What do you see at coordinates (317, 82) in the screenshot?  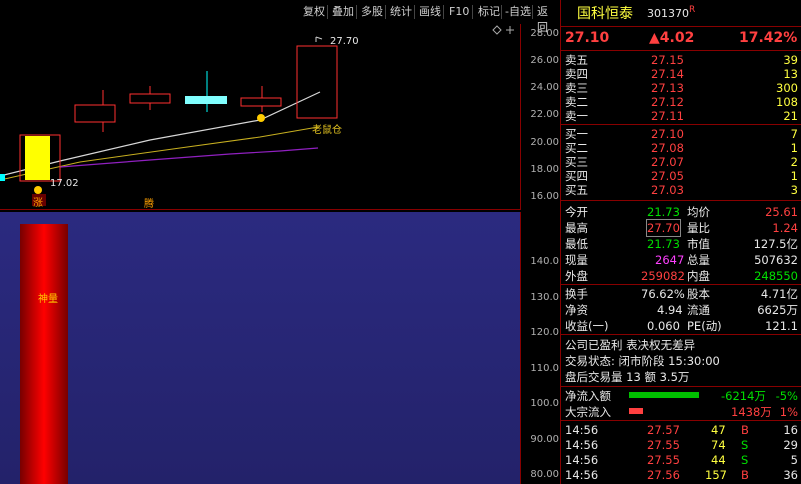 I see `candle-latest` at bounding box center [317, 82].